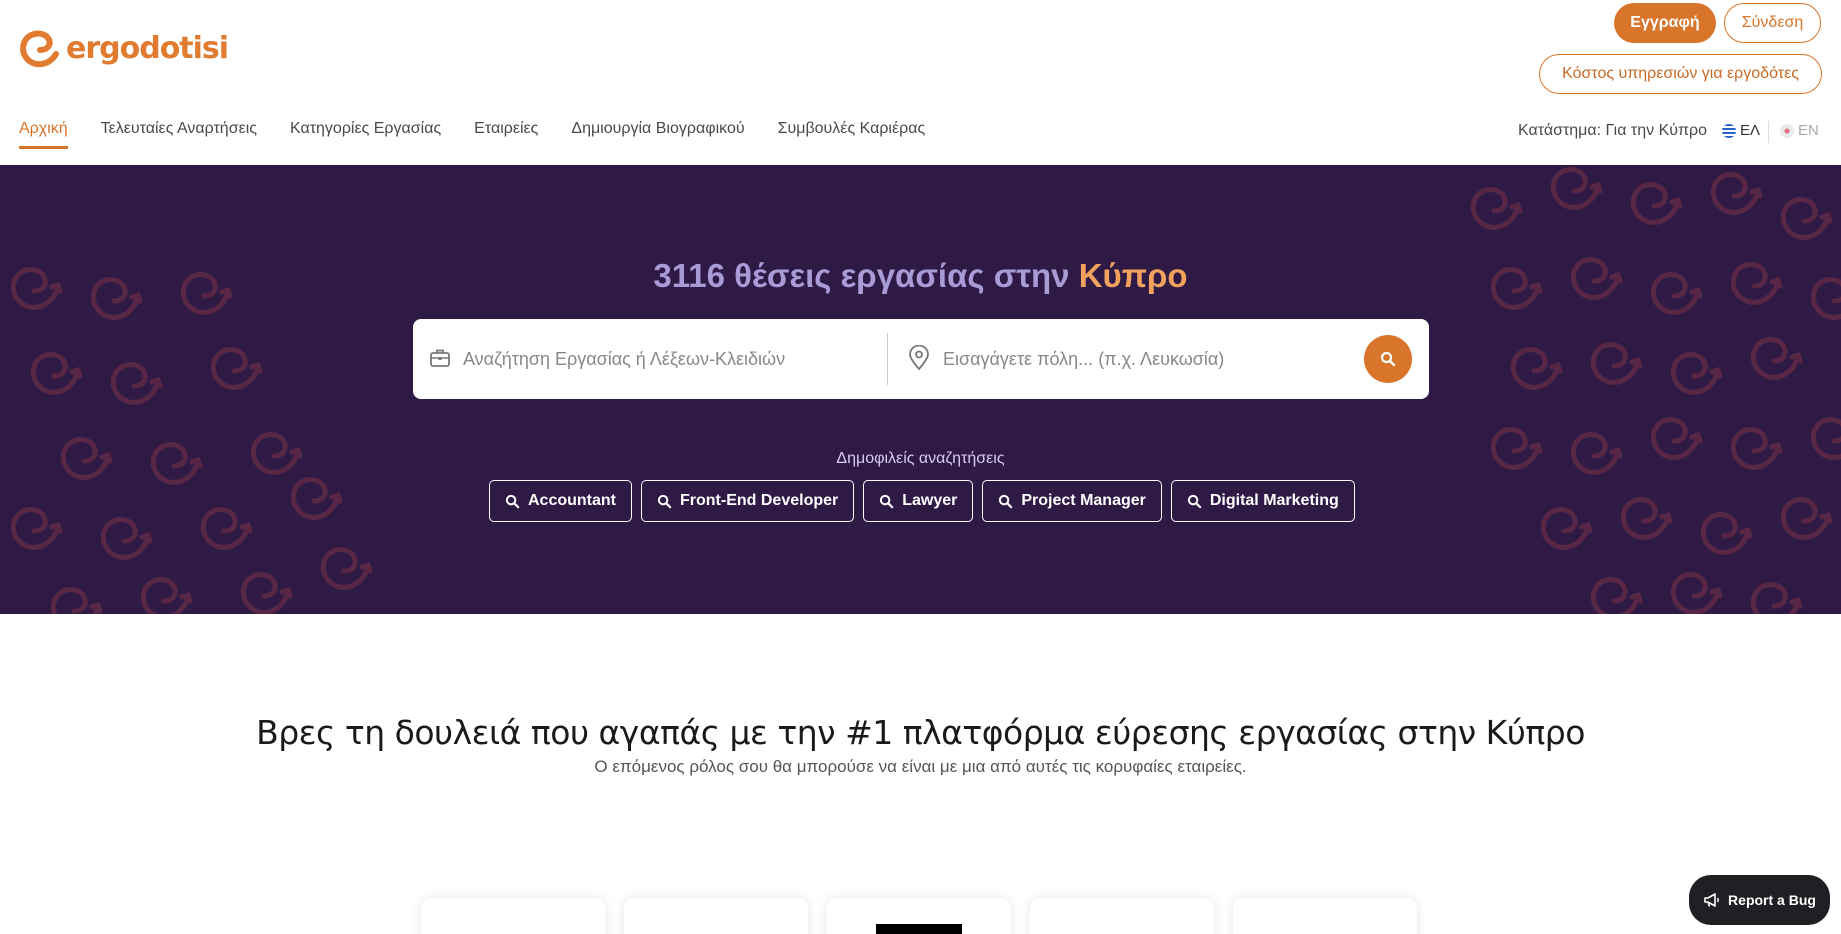 The height and width of the screenshot is (934, 1841). Describe the element at coordinates (1143, 359) in the screenshot. I see `location-input` at that location.